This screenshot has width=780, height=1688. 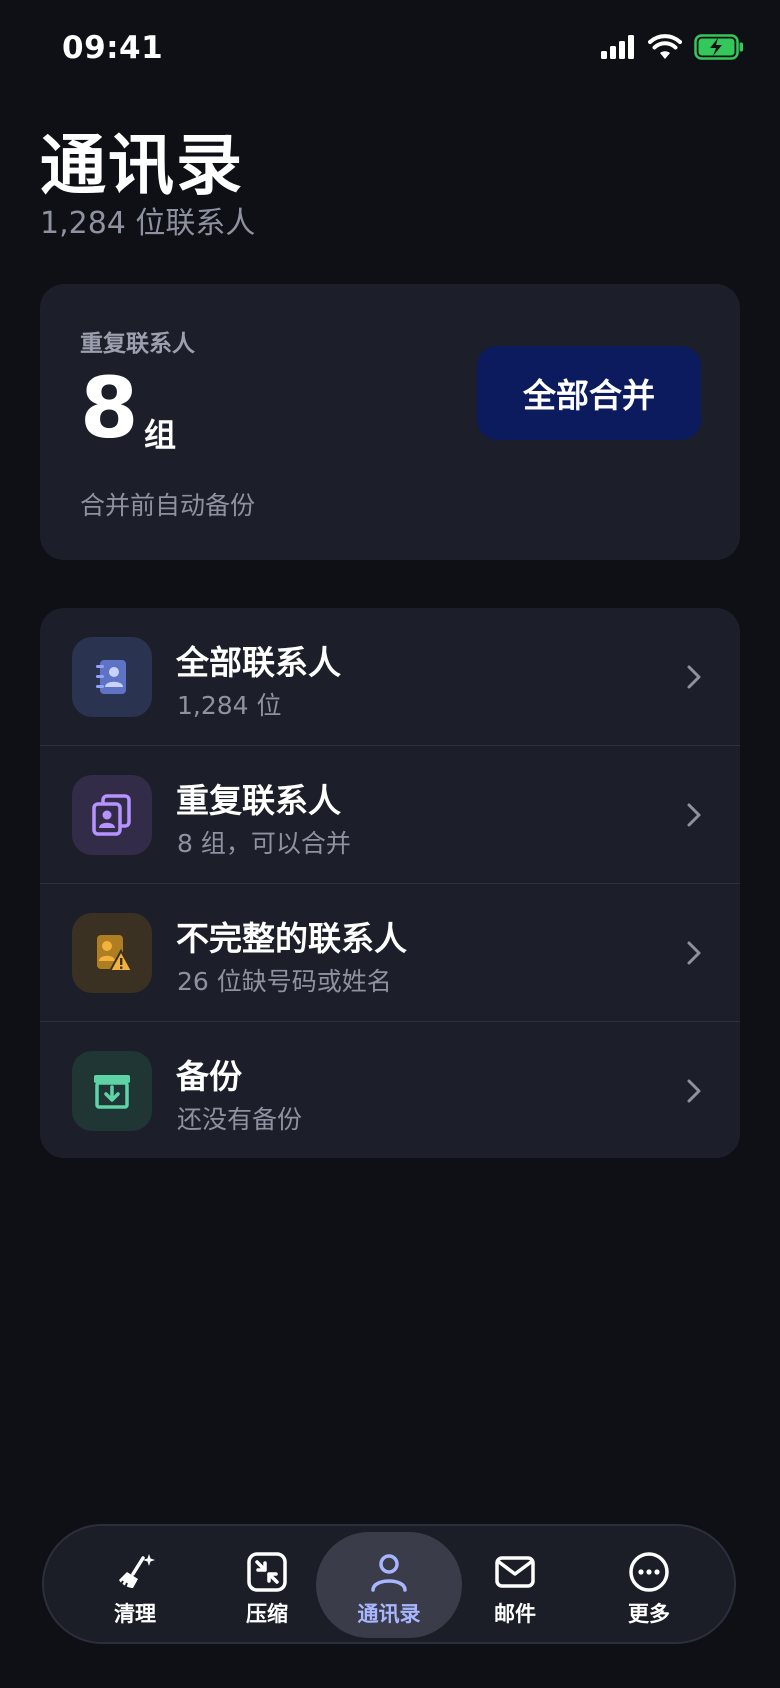 What do you see at coordinates (390, 422) in the screenshot?
I see `duplicate-summary-card: 重复联系人 8 组 合并前自动备份 全部合并` at bounding box center [390, 422].